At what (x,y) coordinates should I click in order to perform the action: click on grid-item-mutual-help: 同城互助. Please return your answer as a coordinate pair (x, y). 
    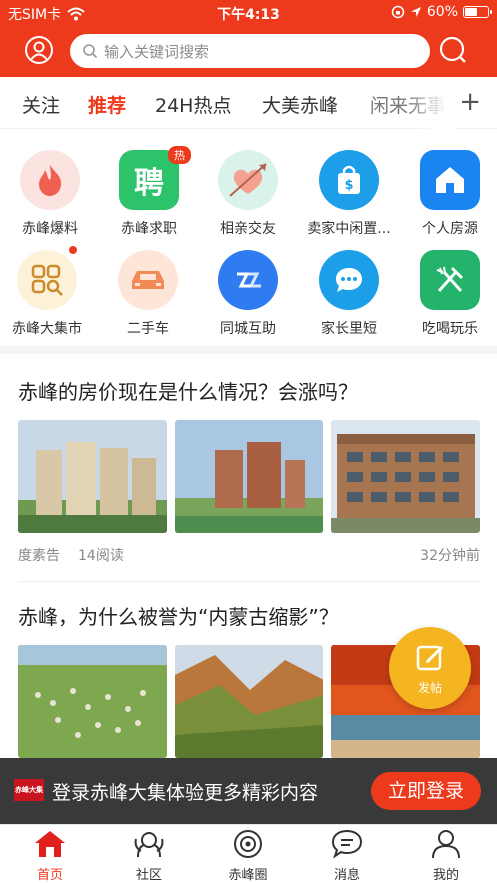
    Looking at the image, I should click on (248, 294).